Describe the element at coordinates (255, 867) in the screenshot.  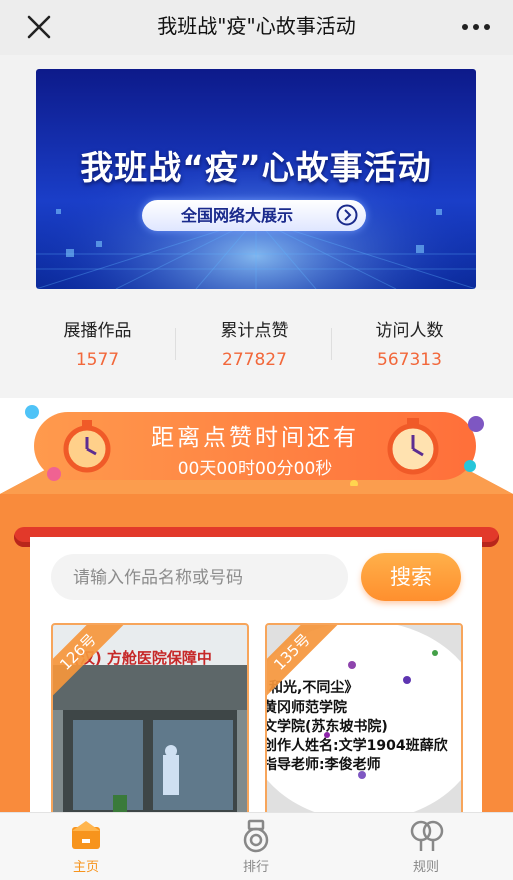
I see `tab-label: 排行` at that location.